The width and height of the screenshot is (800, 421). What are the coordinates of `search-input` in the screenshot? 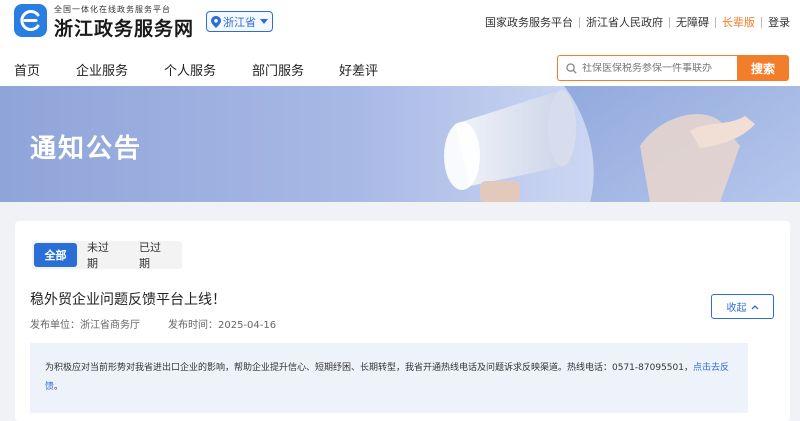 It's located at (657, 68).